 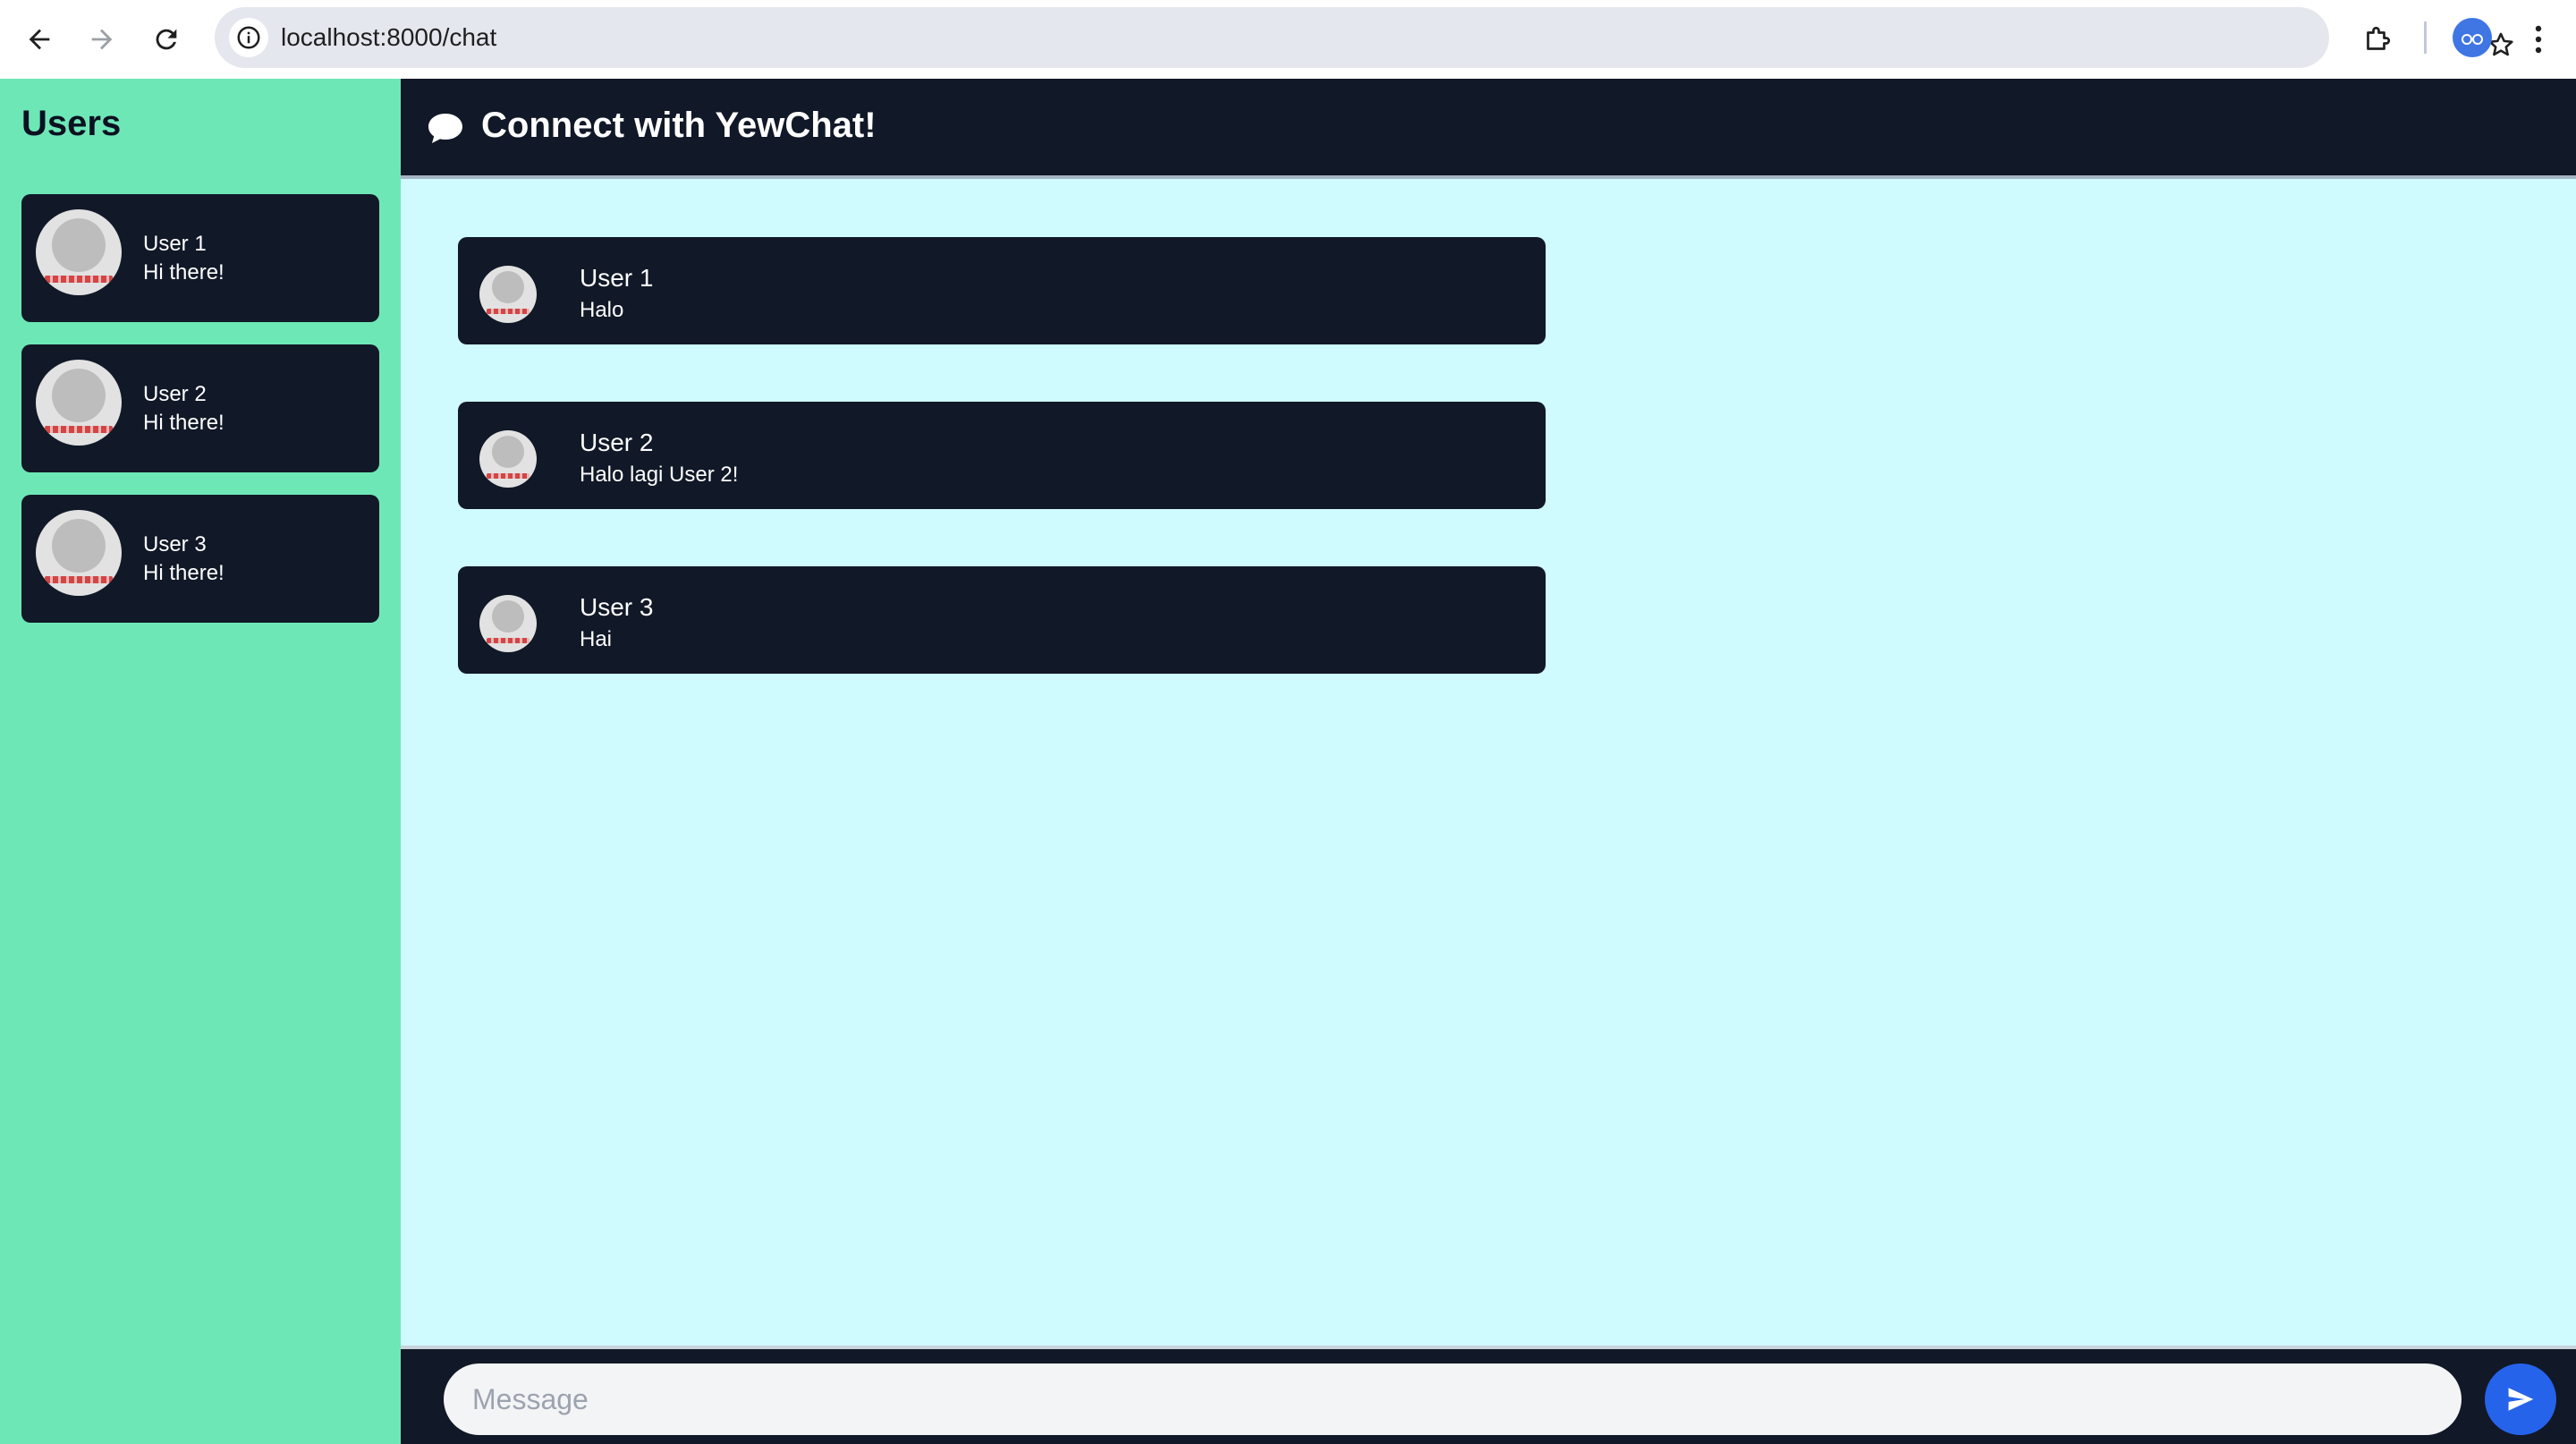 What do you see at coordinates (602, 310) in the screenshot?
I see `message-text: Halo` at bounding box center [602, 310].